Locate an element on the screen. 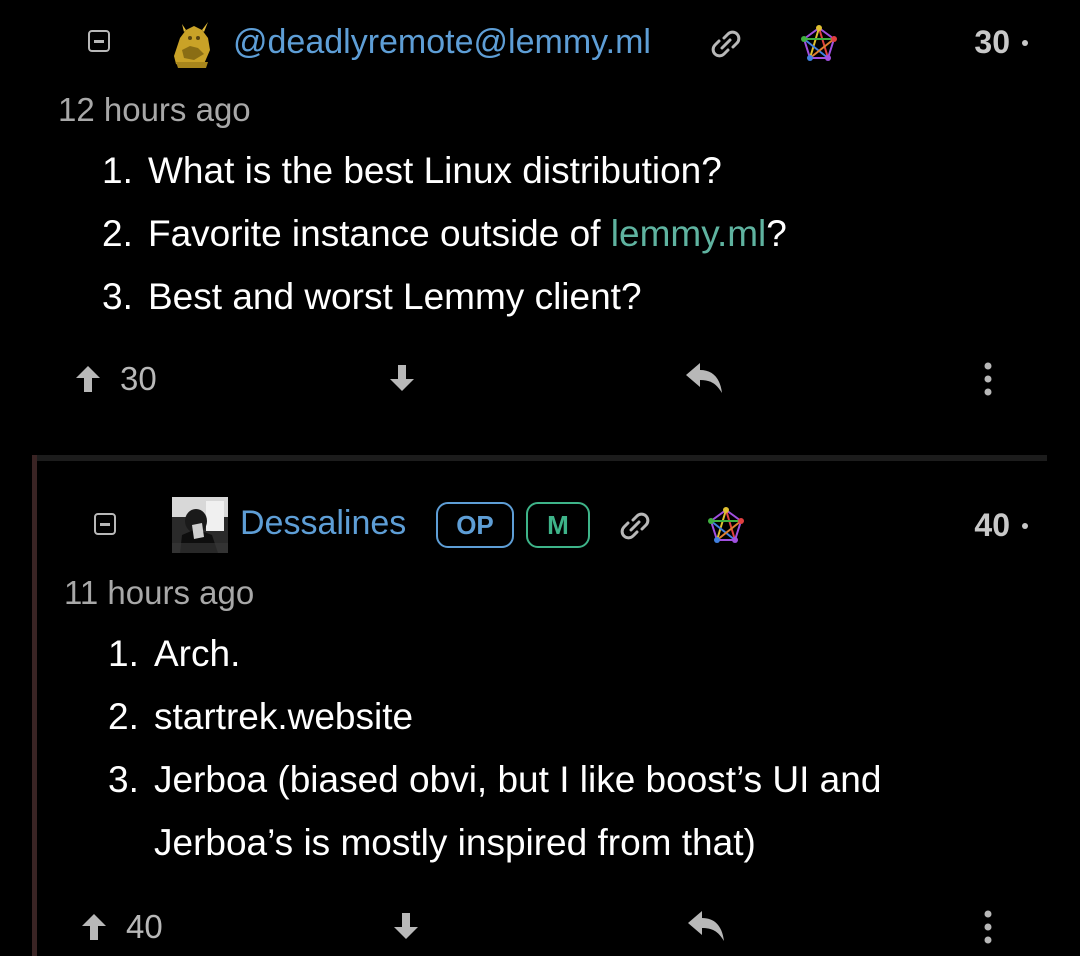  list-item: 1. Arch. is located at coordinates (558, 653).